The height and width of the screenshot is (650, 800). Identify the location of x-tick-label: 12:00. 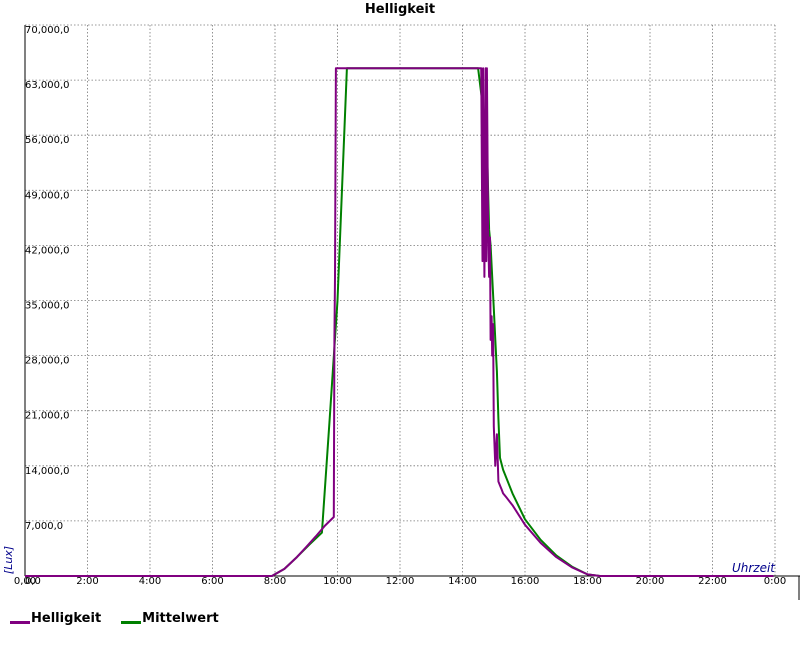
(400, 581).